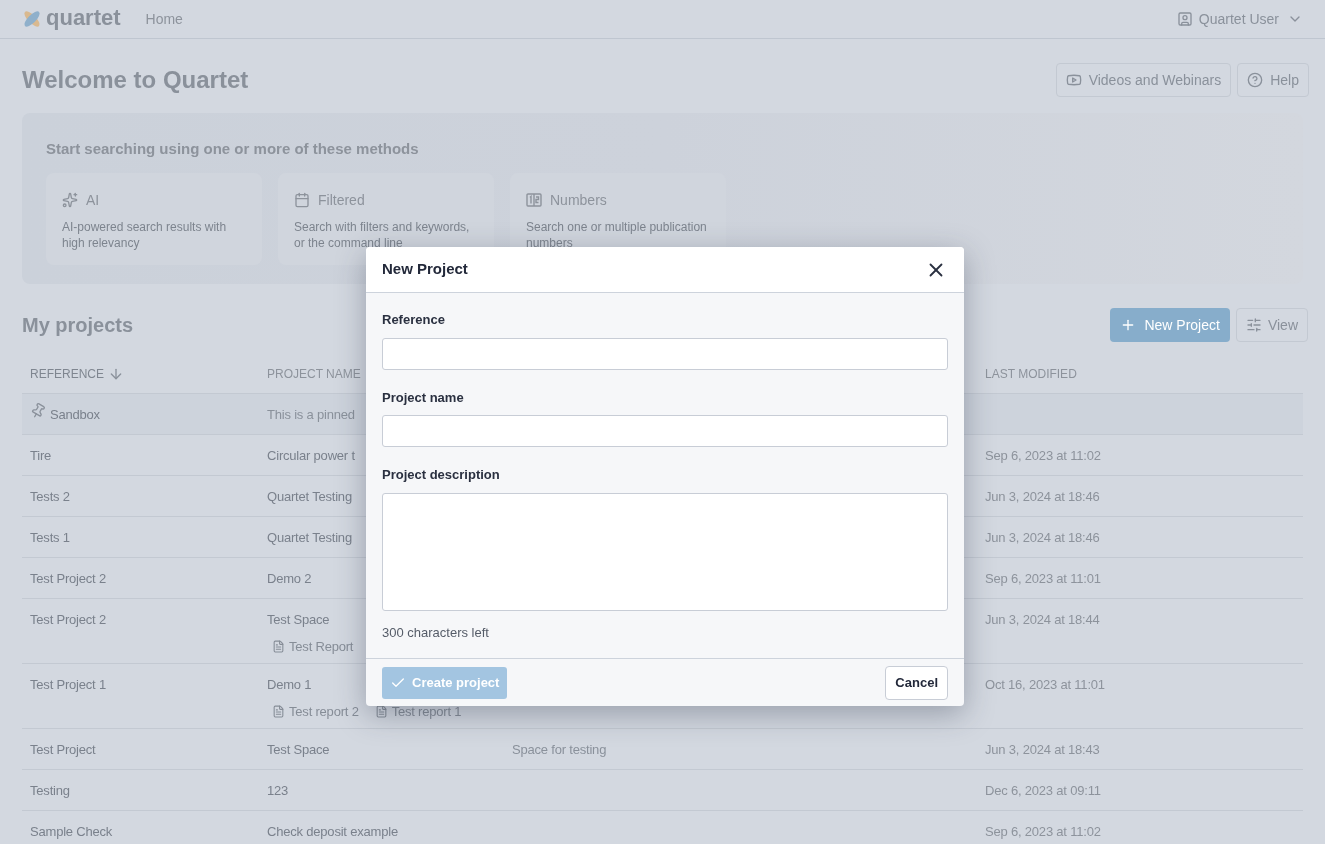 Image resolution: width=1325 pixels, height=844 pixels. Describe the element at coordinates (41, 456) in the screenshot. I see `reference-cell-text: Tire` at that location.